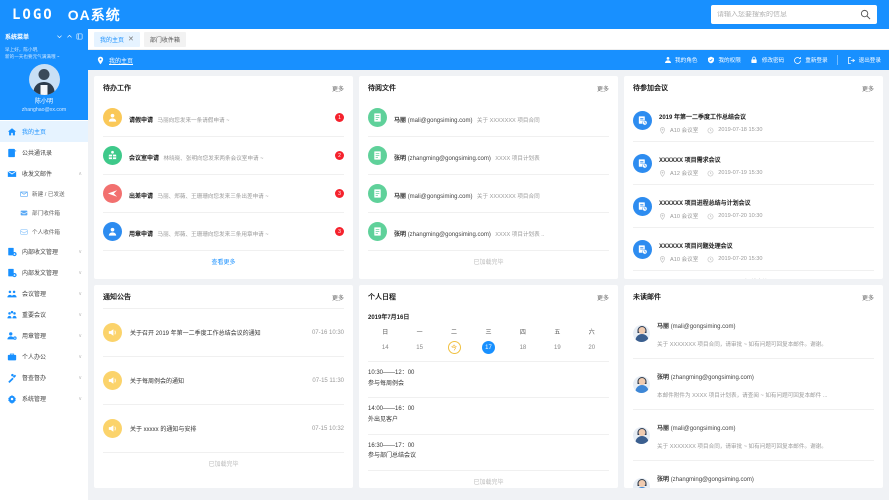 This screenshot has width=889, height=500. What do you see at coordinates (433, 121) in the screenshot?
I see `row-title: 马丽 (mali@gongsiming.com)` at bounding box center [433, 121].